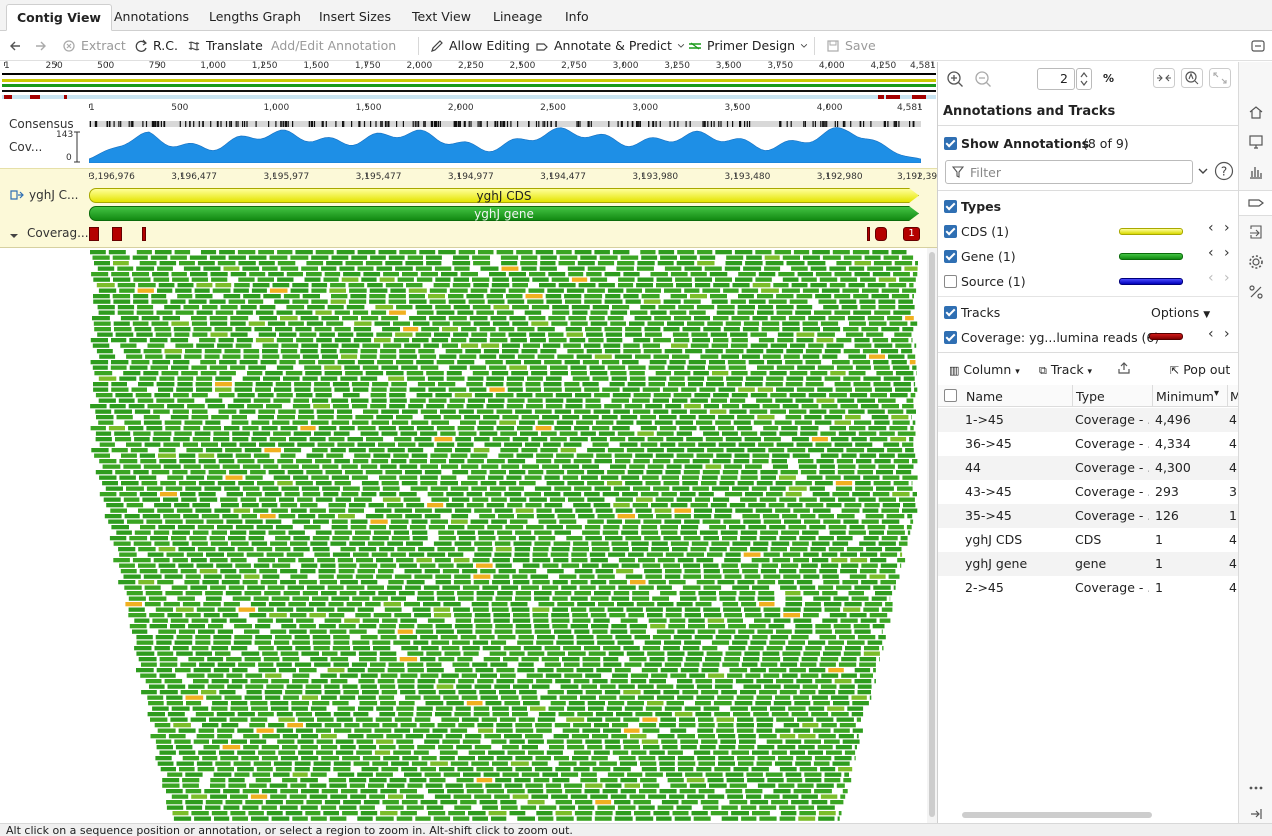 Image resolution: width=1272 pixels, height=836 pixels. What do you see at coordinates (984, 369) in the screenshot?
I see `column-dropdown: ▥ Column ▾` at bounding box center [984, 369].